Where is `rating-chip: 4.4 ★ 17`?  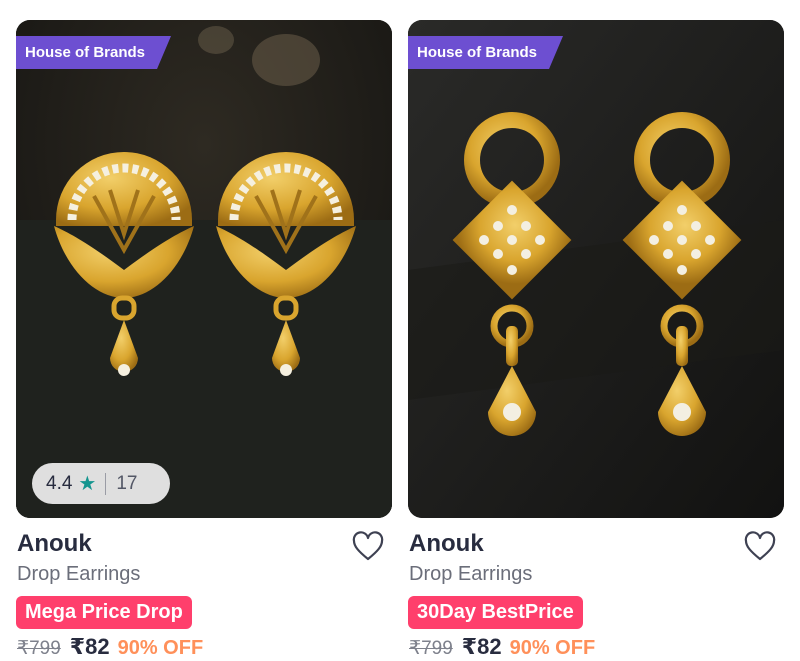
rating-chip: 4.4 ★ 17 is located at coordinates (101, 483).